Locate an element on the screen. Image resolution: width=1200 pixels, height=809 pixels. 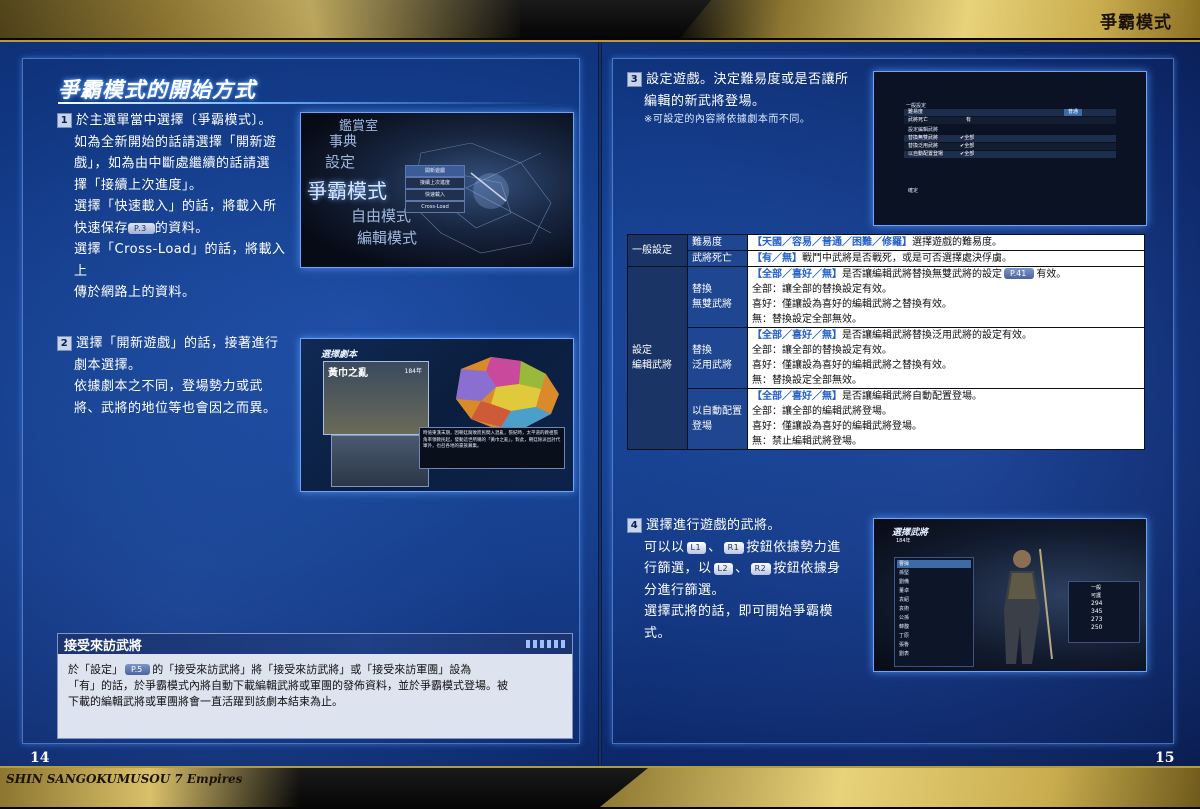
difficulty-options: 【天國／容易／普通／困難／修羅】 is located at coordinates (832, 242).